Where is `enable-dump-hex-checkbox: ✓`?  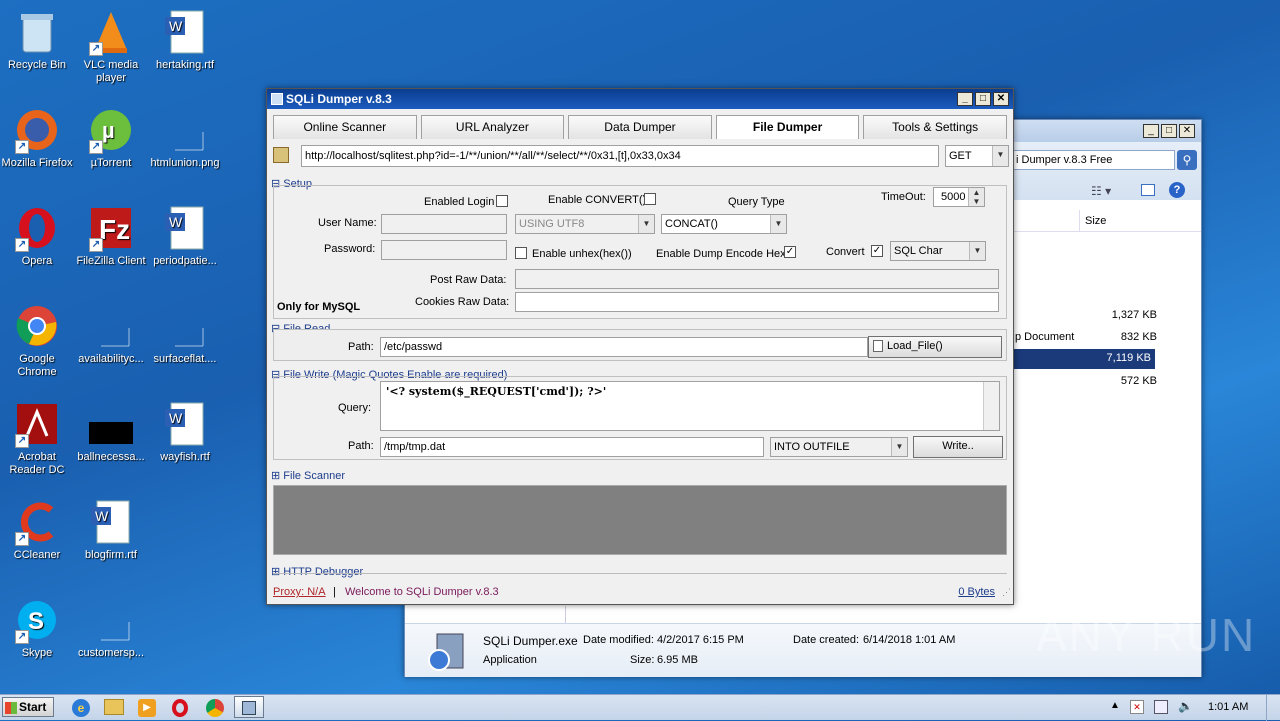 enable-dump-hex-checkbox: ✓ is located at coordinates (790, 252).